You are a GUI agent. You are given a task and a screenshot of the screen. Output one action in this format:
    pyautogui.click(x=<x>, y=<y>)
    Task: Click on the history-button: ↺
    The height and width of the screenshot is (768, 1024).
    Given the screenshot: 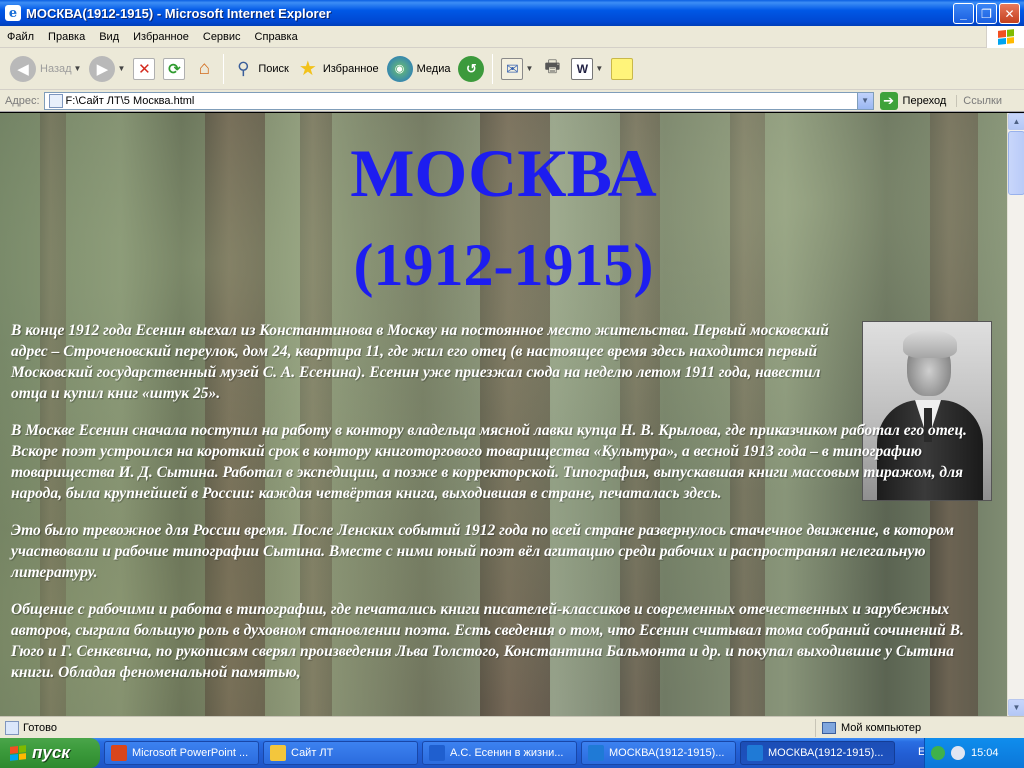 What is the action you would take?
    pyautogui.click(x=471, y=69)
    